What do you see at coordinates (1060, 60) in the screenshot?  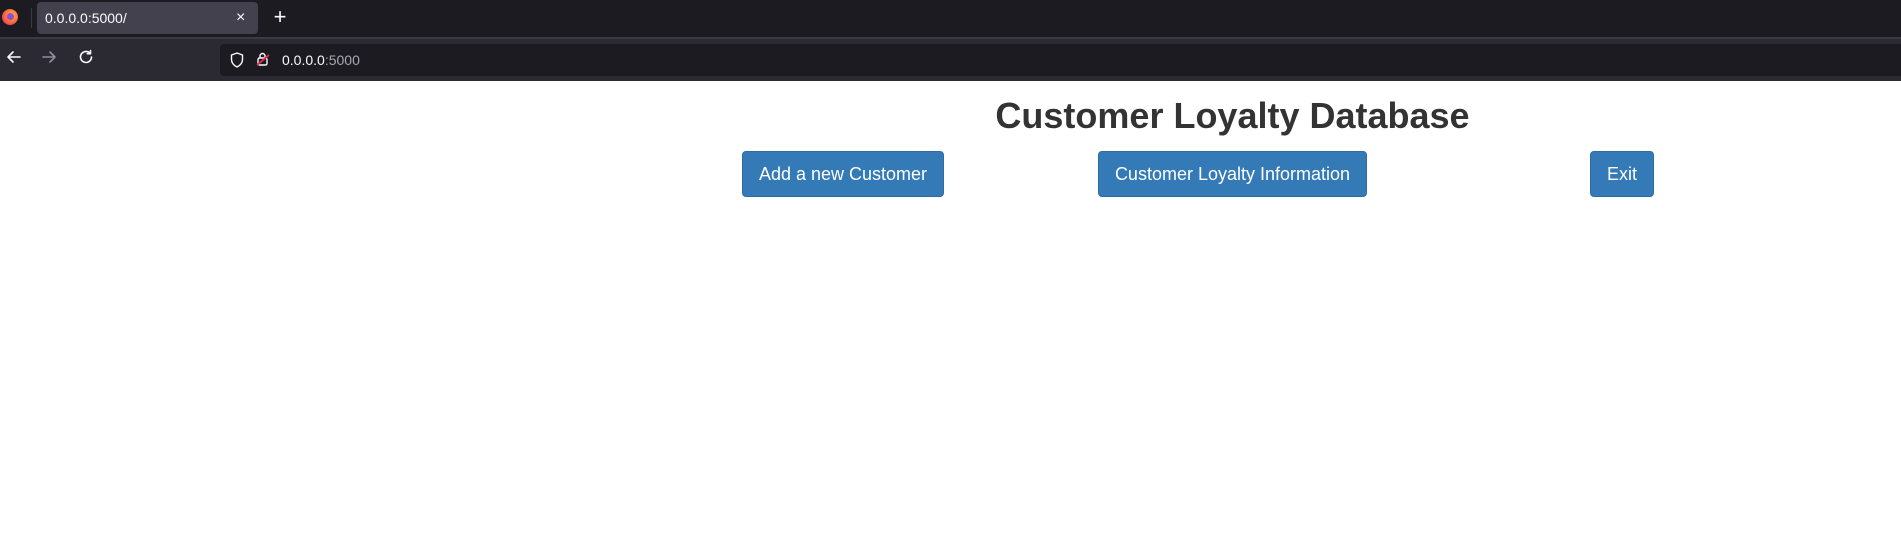 I see `address-bar: 0.0.0.0:5000` at bounding box center [1060, 60].